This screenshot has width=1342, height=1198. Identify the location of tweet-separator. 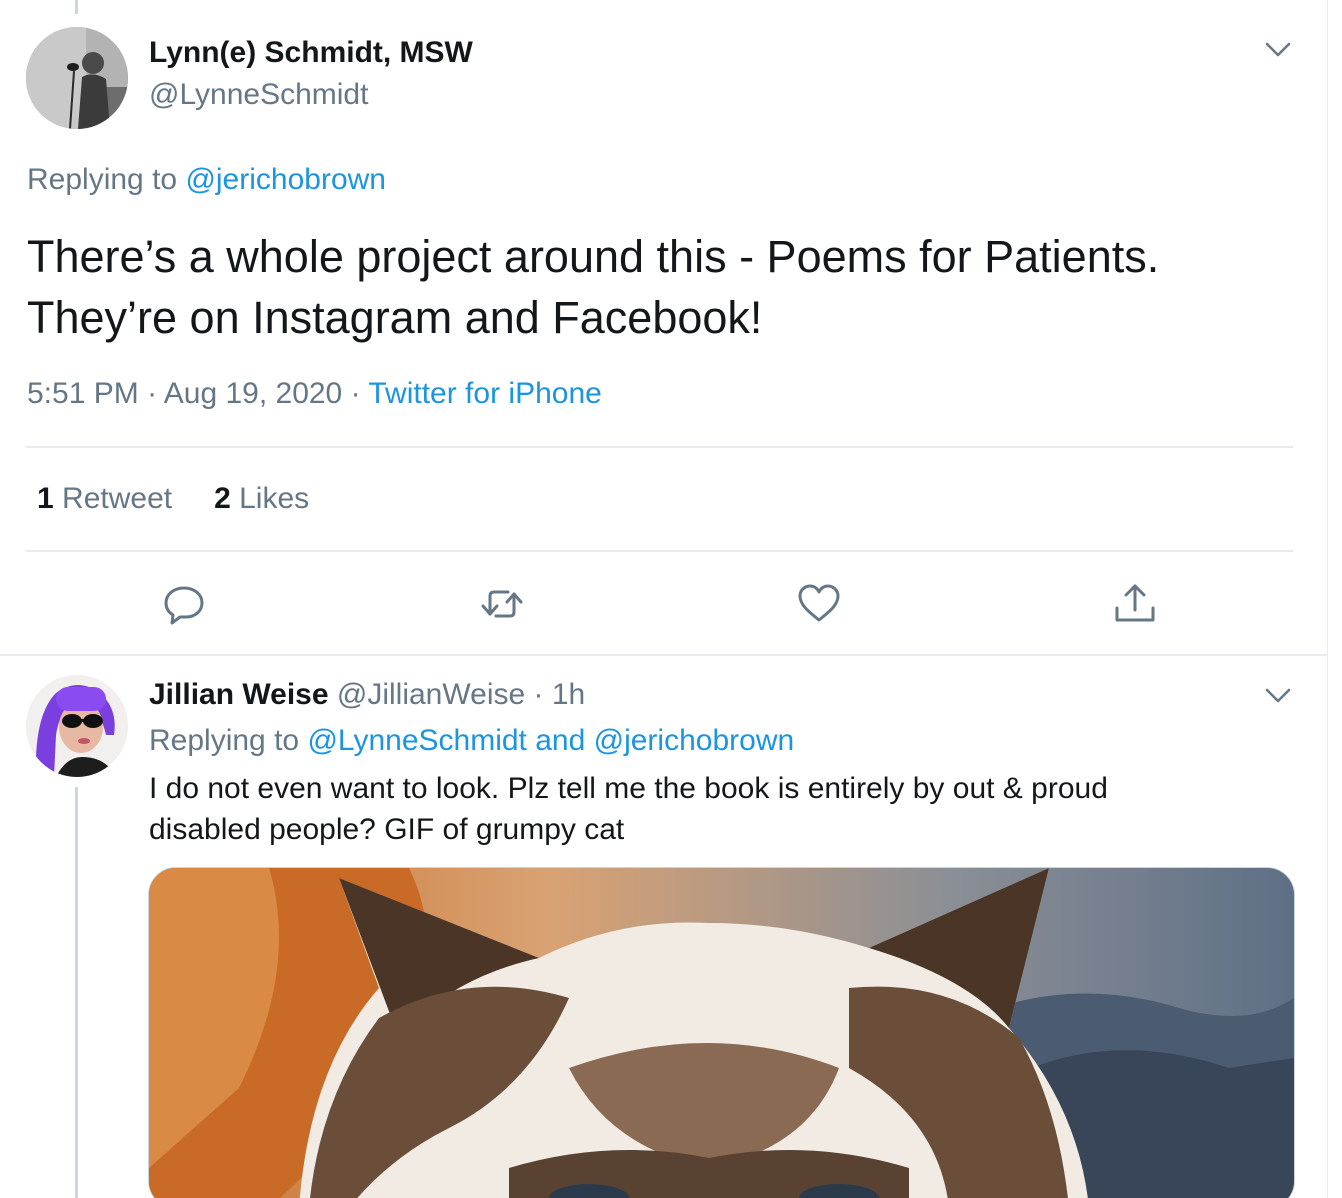
(664, 655).